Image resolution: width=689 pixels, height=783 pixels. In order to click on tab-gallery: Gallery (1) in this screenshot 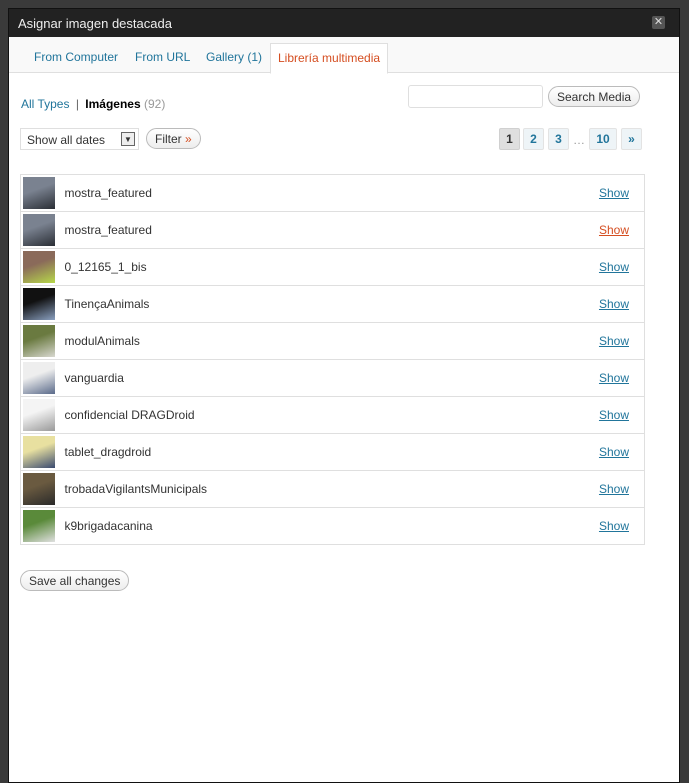, I will do `click(234, 58)`.